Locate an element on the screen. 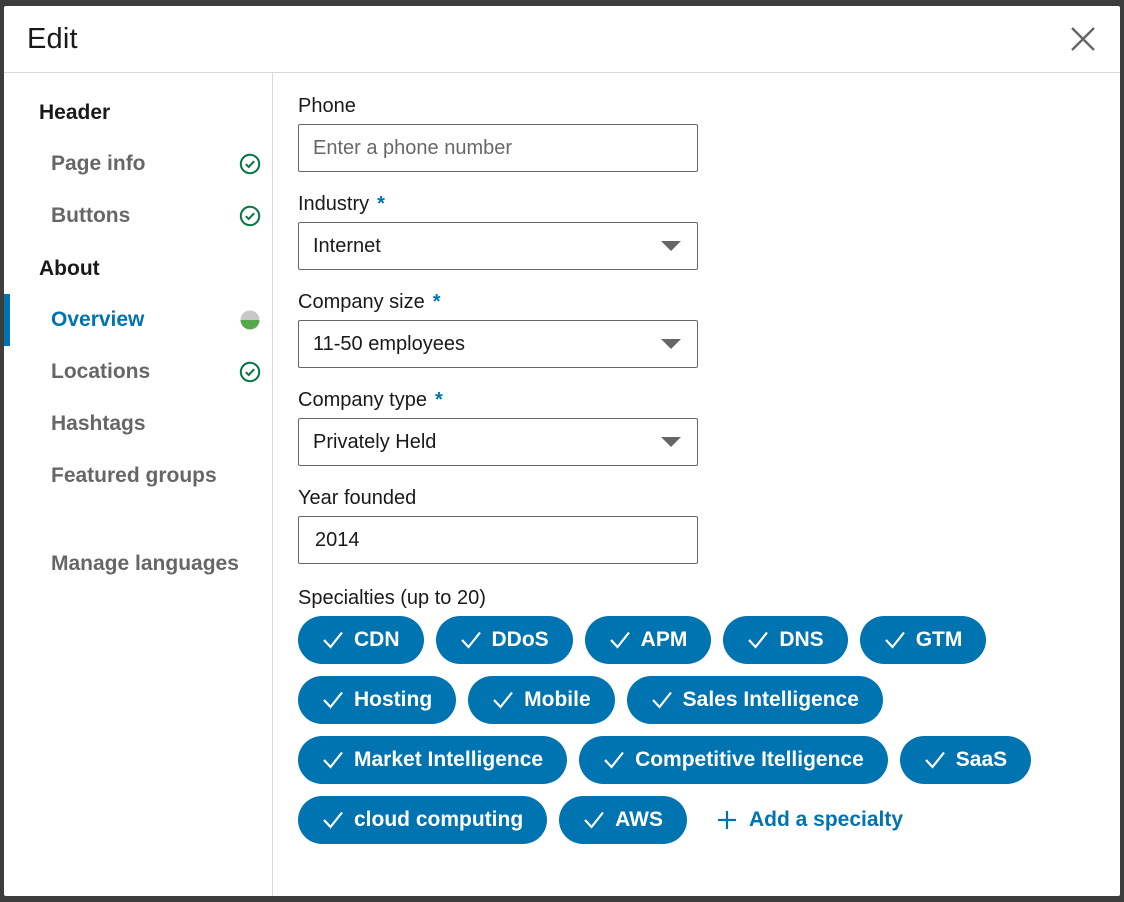 The height and width of the screenshot is (902, 1124). close-button is located at coordinates (1083, 39).